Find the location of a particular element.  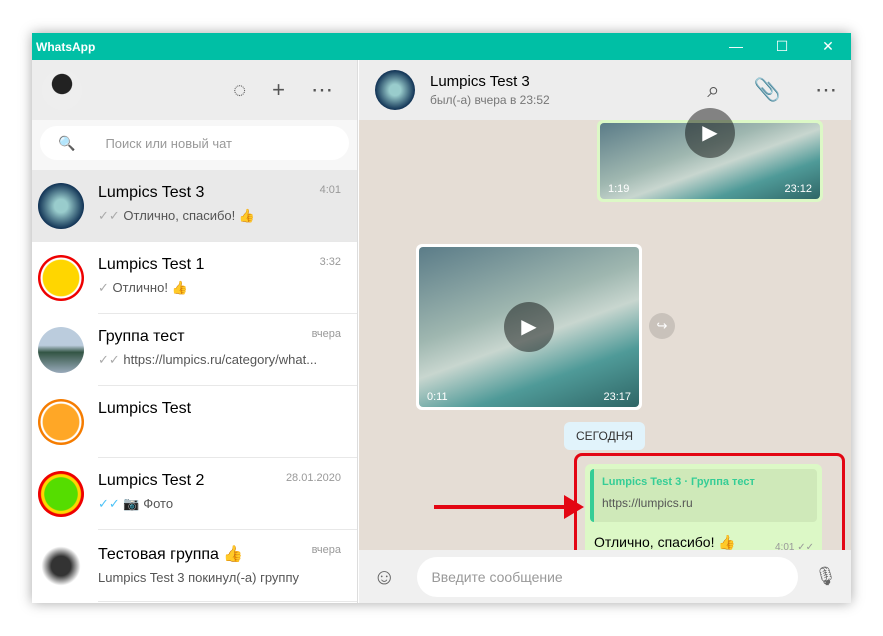

date-divider: СЕГОДНЯ is located at coordinates (605, 436).